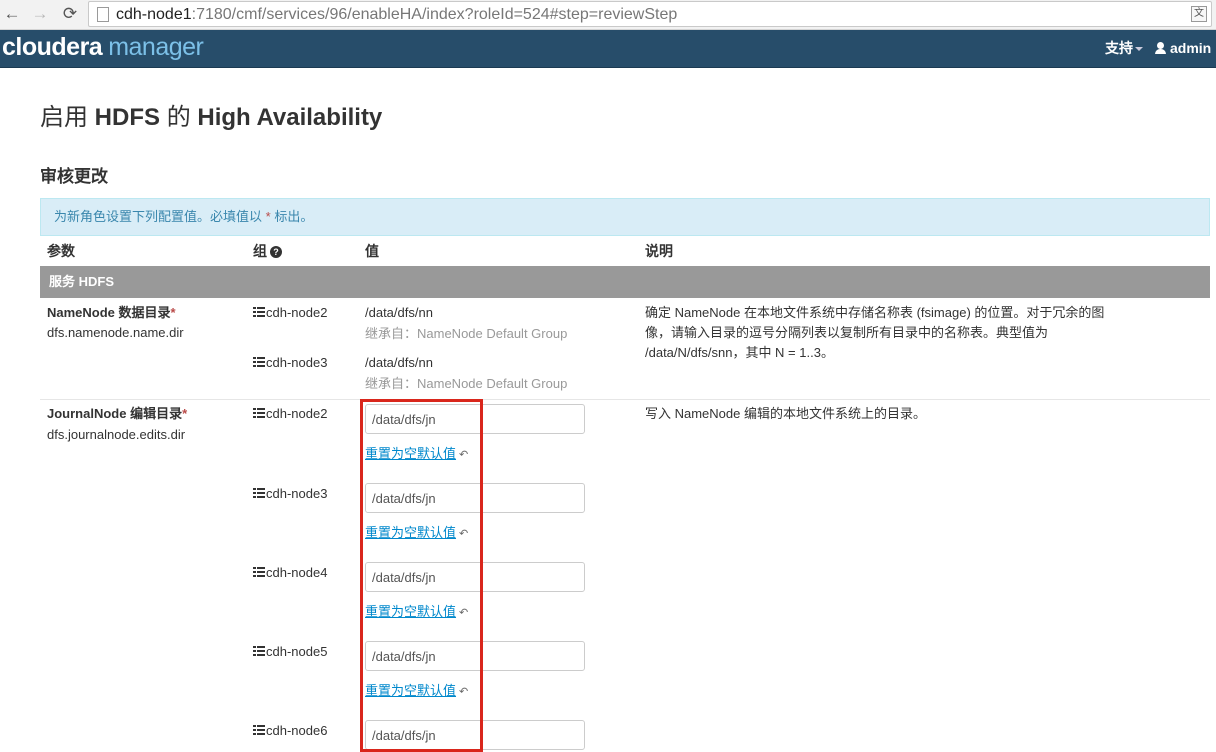  What do you see at coordinates (372, 251) in the screenshot?
I see `column-header-value: 值` at bounding box center [372, 251].